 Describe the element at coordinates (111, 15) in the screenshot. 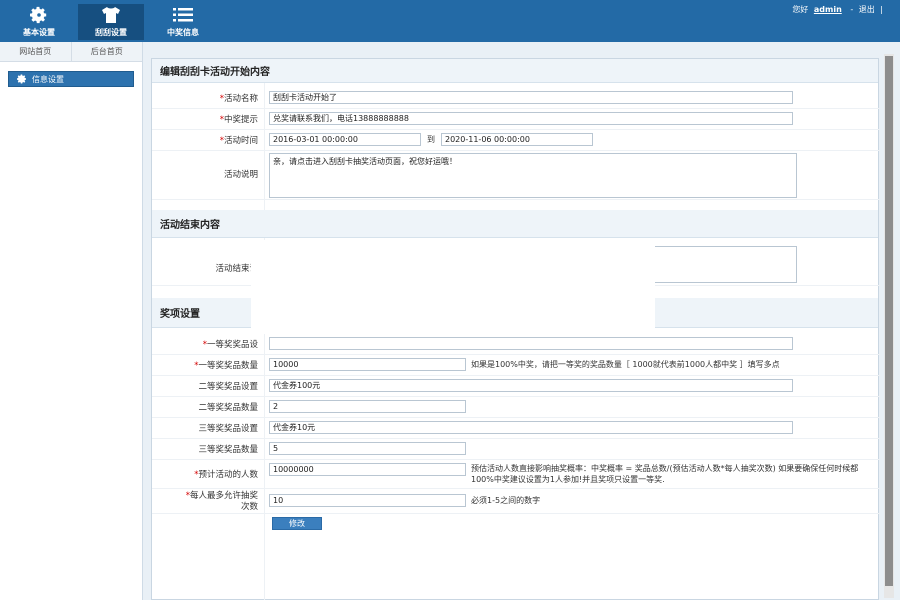

I see `shirt-icon` at that location.